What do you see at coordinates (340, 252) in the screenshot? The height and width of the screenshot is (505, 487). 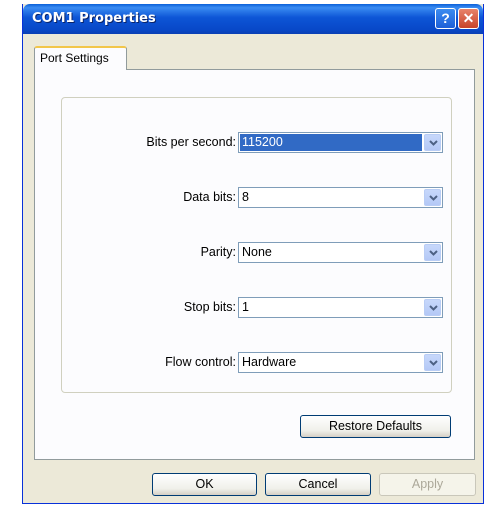 I see `parity-select: None` at bounding box center [340, 252].